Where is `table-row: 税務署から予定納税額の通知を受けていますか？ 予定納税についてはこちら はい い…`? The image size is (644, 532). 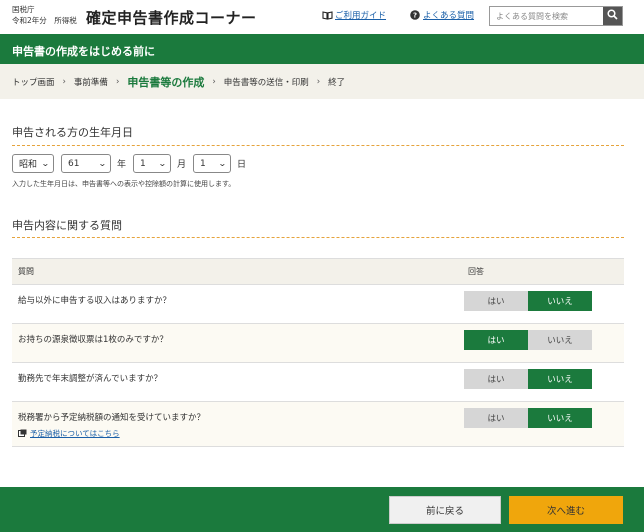 table-row: 税務署から予定納税額の通知を受けていますか？ 予定納税についてはこちら はい い… is located at coordinates (318, 424).